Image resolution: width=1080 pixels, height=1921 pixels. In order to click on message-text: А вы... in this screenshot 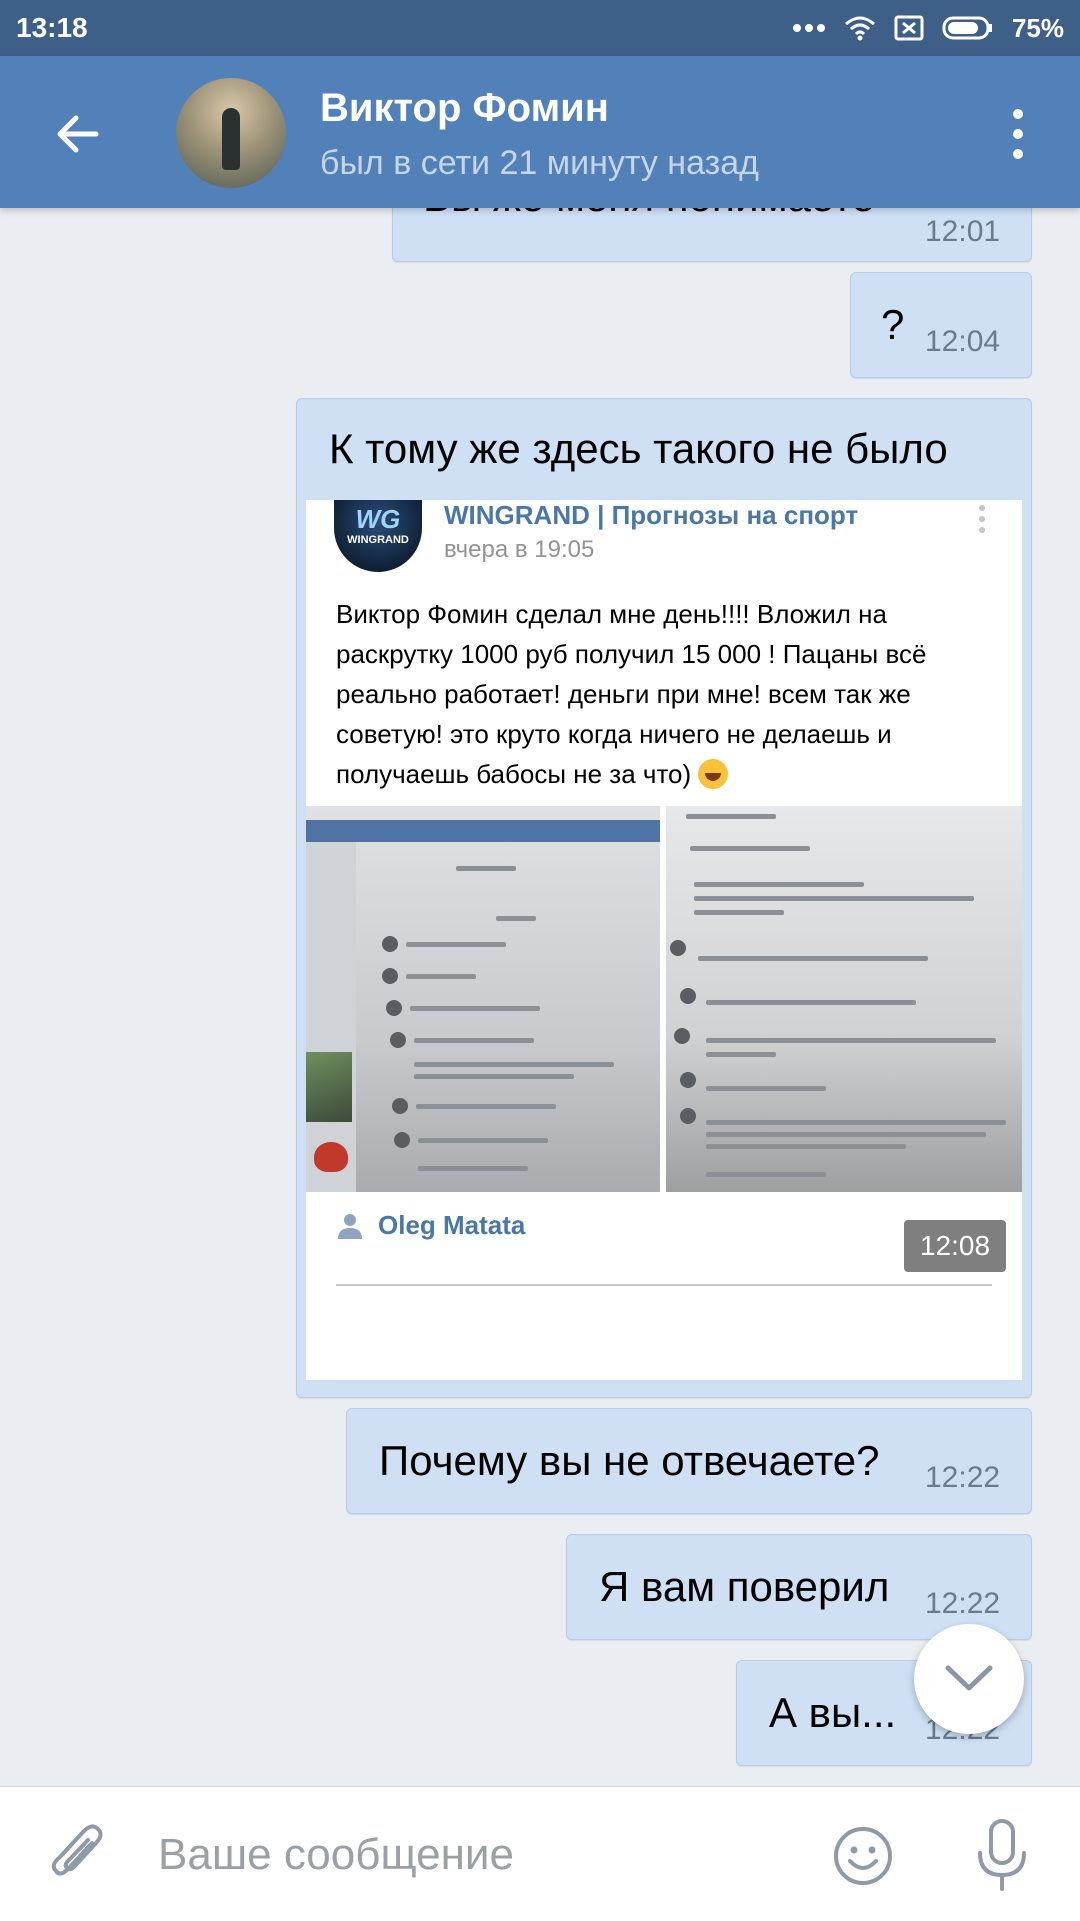, I will do `click(833, 1712)`.